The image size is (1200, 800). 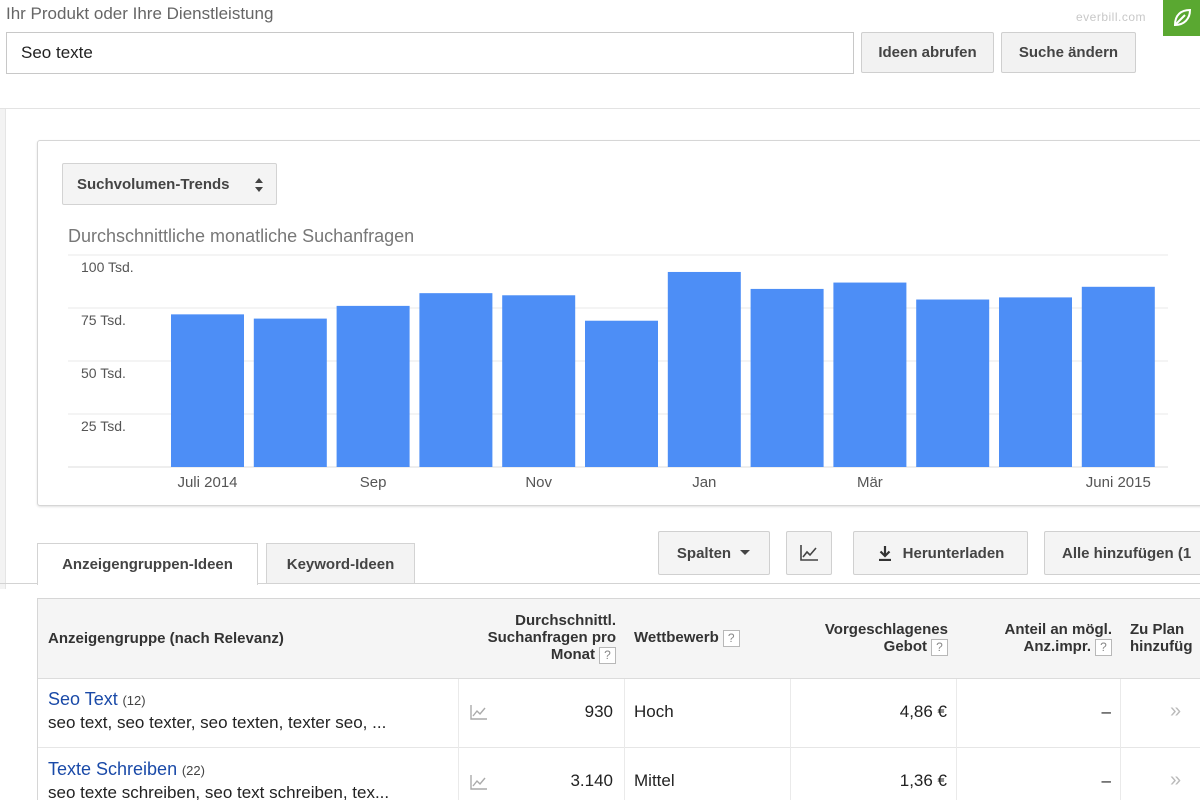 I want to click on row-divider, so click(x=619, y=747).